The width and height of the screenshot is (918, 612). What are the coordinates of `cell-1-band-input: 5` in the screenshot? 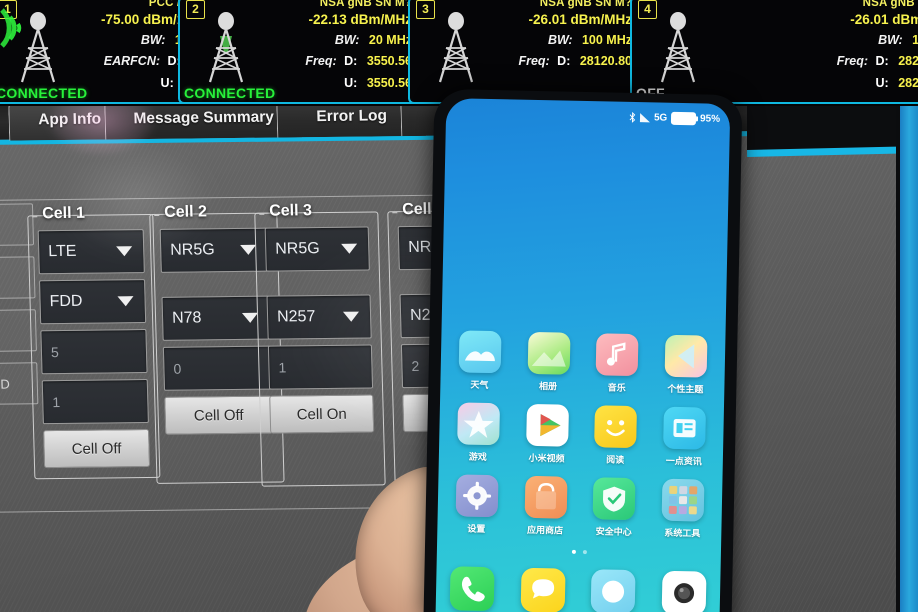 It's located at (94, 352).